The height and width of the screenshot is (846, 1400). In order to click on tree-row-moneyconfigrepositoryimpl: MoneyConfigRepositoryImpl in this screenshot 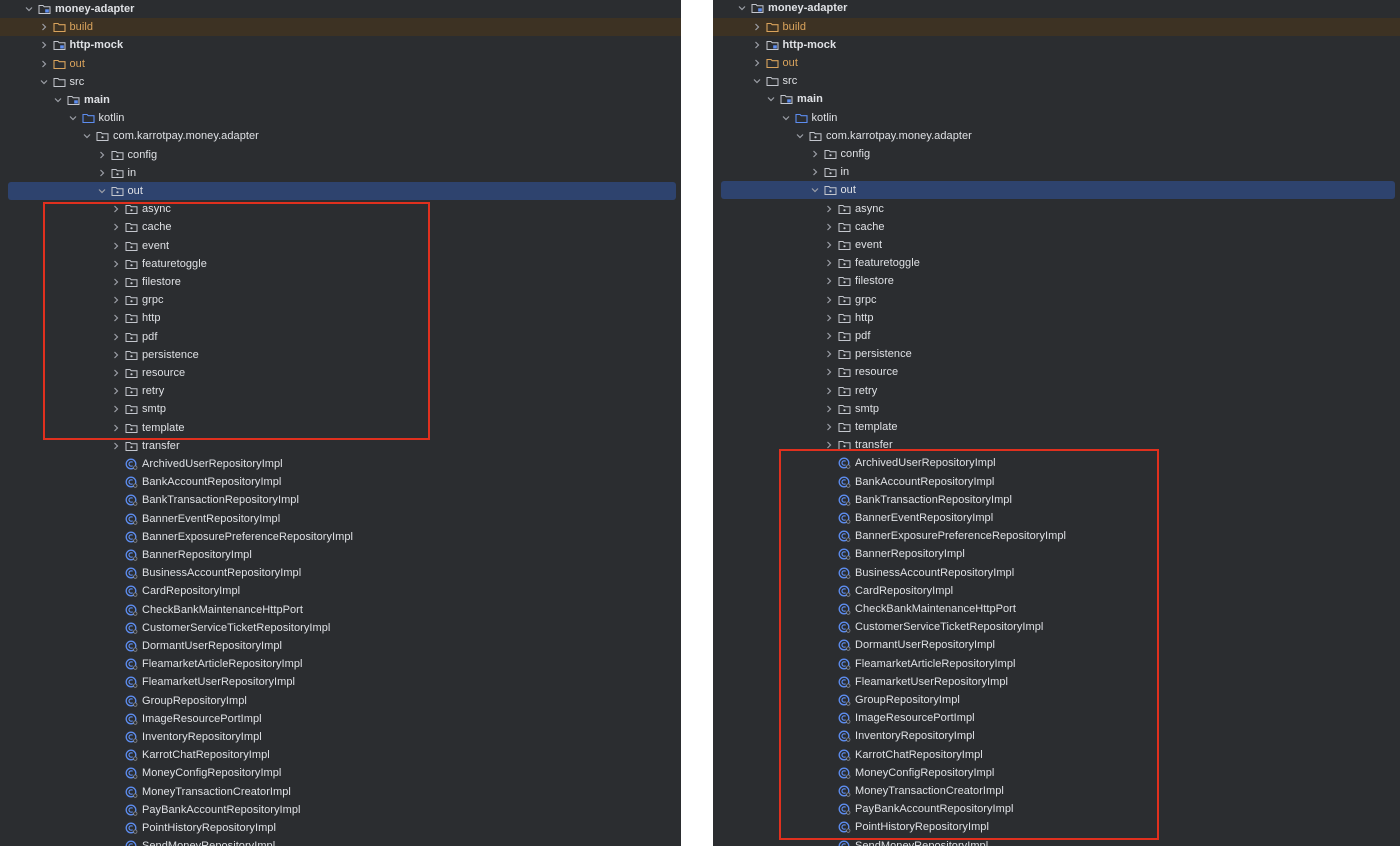, I will do `click(1056, 773)`.